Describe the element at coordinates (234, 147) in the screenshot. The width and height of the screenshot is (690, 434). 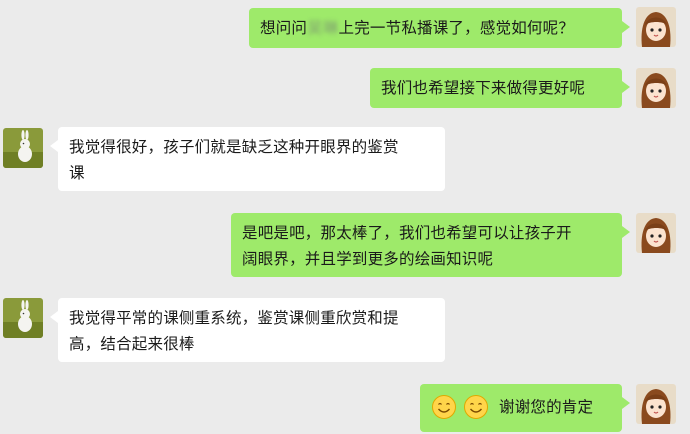
I see `message-line: 我觉得很好，孩子们就是缺乏这种开眼界的鉴赏` at that location.